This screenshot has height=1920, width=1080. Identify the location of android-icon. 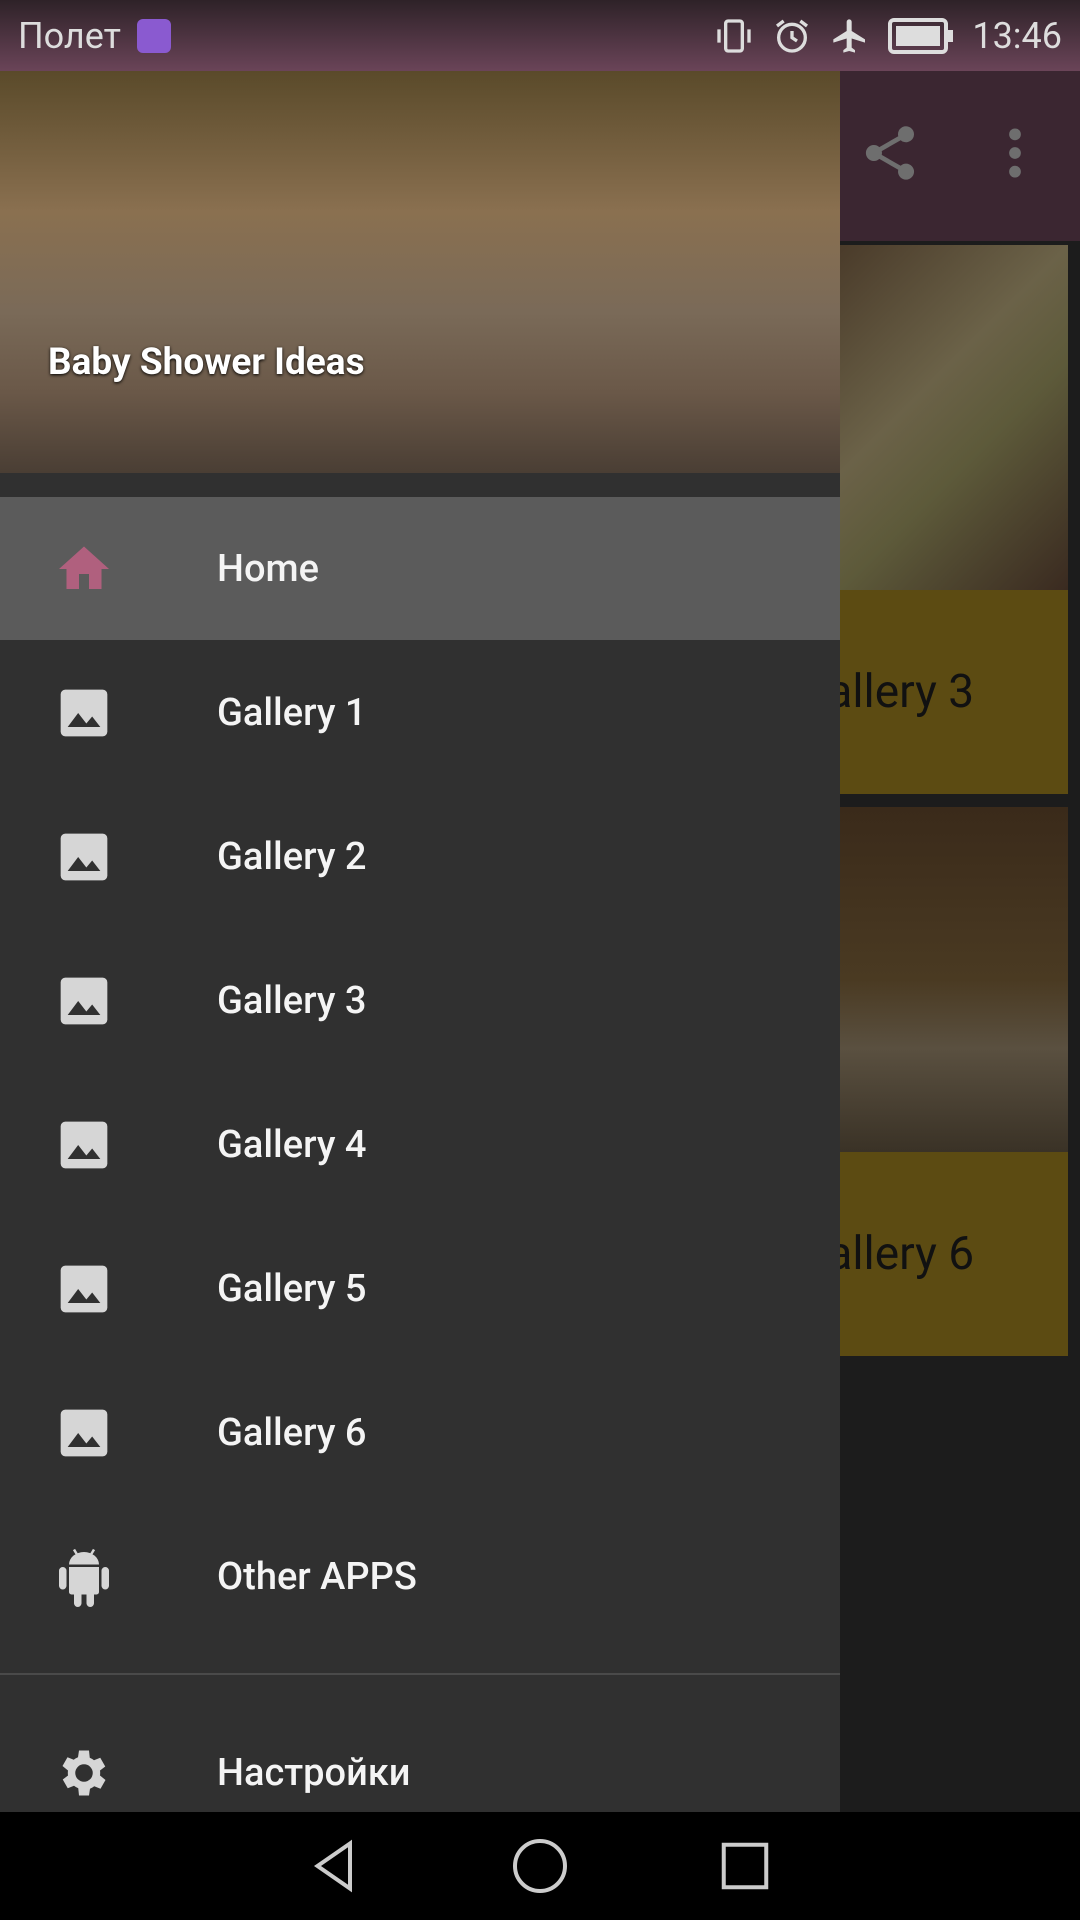
(84, 1577).